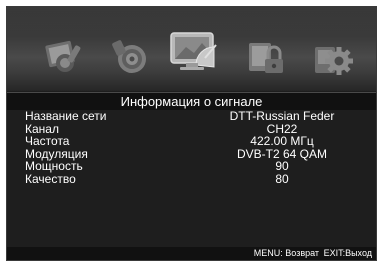 Image resolution: width=382 pixels, height=261 pixels. Describe the element at coordinates (265, 57) in the screenshot. I see `lock-settings-icon` at that location.